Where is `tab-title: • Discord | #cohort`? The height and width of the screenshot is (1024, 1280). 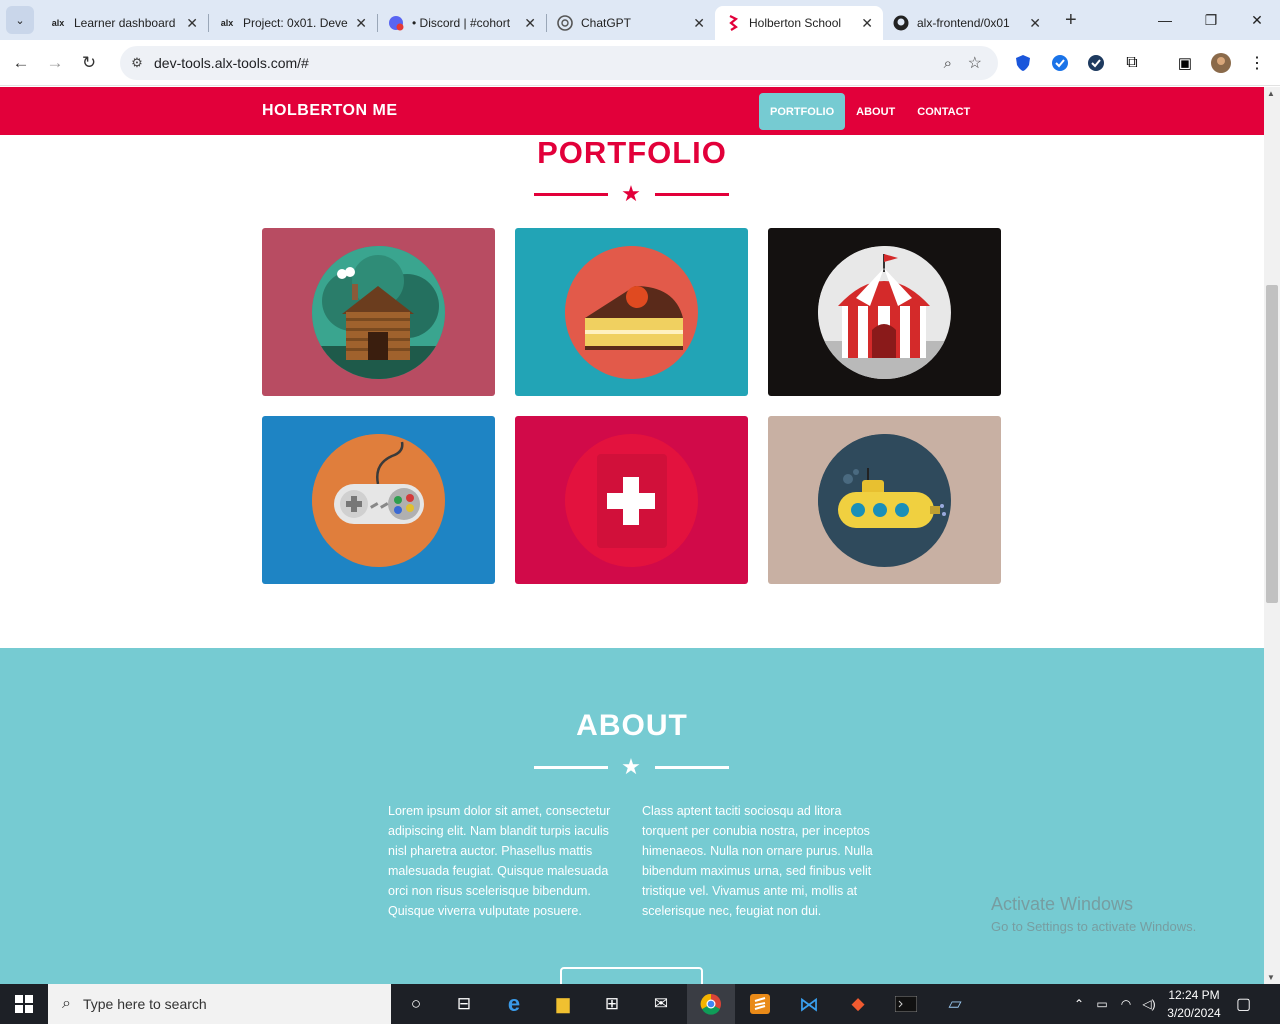 tab-title: • Discord | #cohort is located at coordinates (461, 23).